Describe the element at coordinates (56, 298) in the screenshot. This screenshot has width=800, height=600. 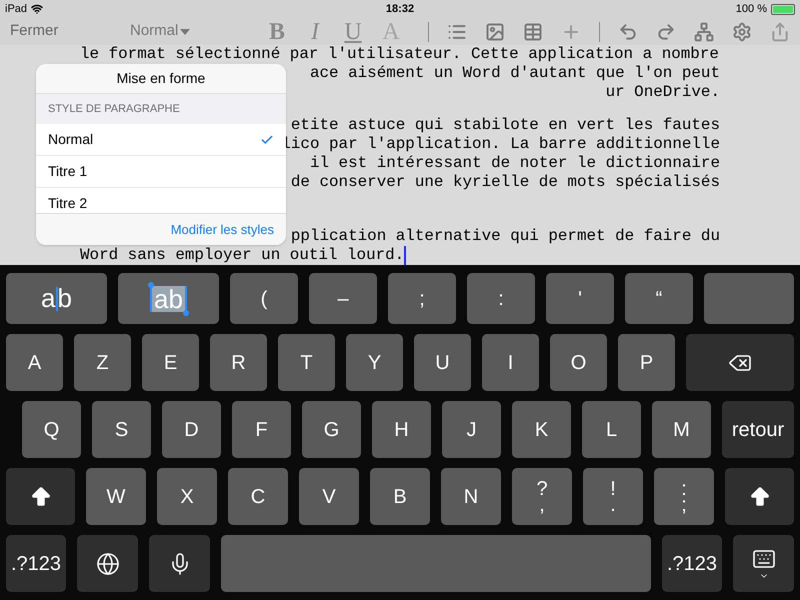
I see `cursor-style-key: ab` at that location.